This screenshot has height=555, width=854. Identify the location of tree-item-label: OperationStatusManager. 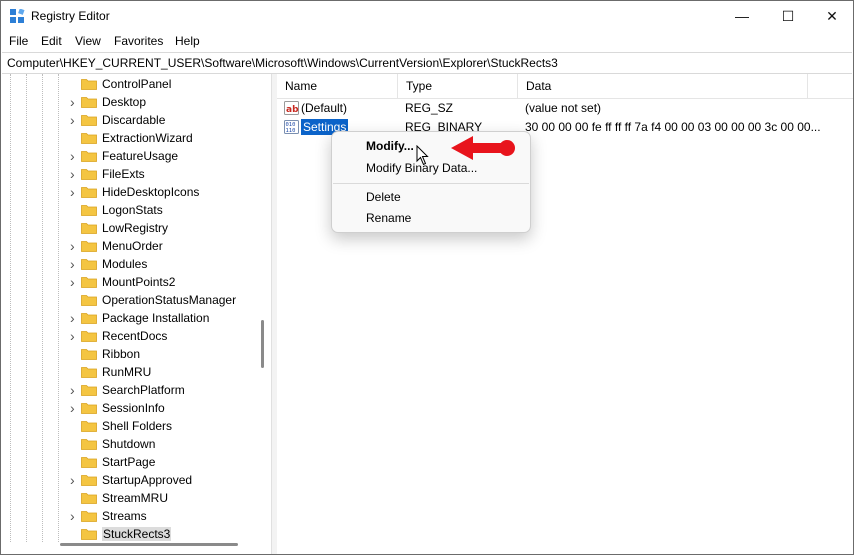
(169, 300).